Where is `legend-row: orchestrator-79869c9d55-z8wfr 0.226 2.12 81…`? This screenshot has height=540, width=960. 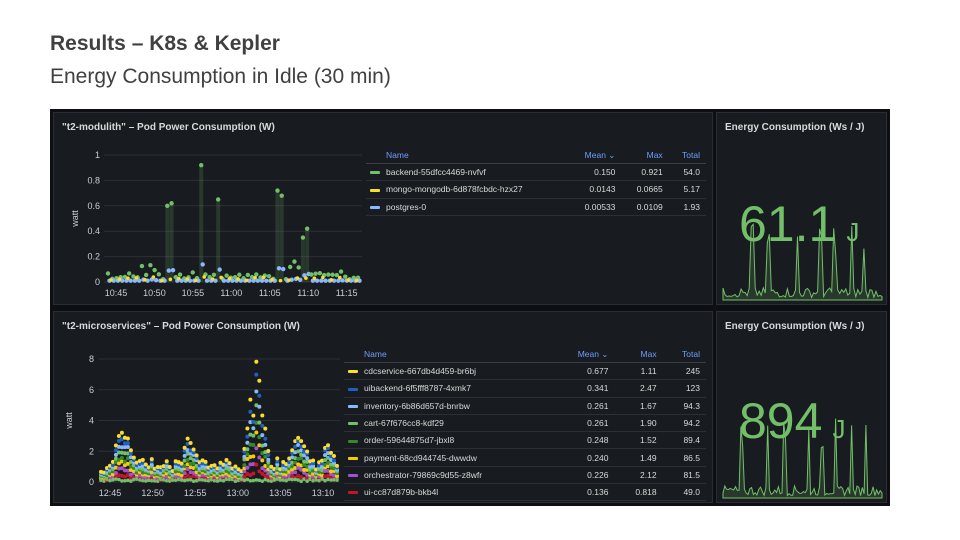
legend-row: orchestrator-79869c9d55-z8wfr 0.226 2.12 81… is located at coordinates (525, 475).